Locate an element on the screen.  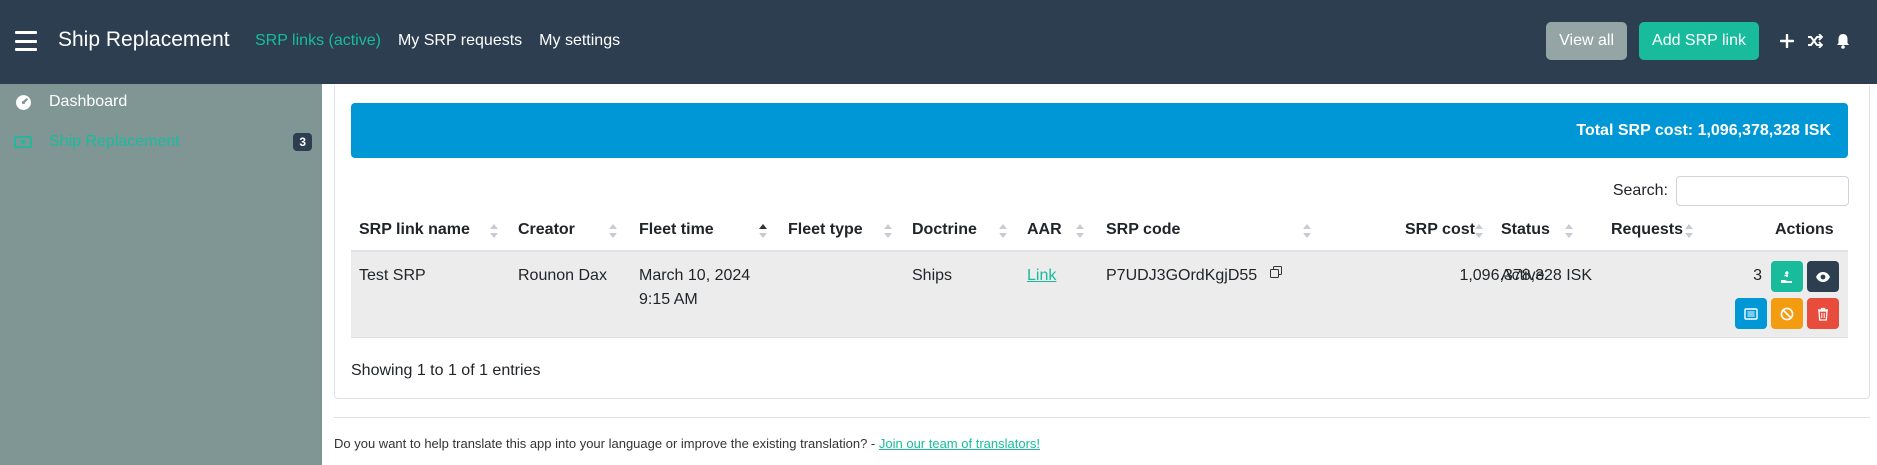
cell-status: Active is located at coordinates (1523, 275).